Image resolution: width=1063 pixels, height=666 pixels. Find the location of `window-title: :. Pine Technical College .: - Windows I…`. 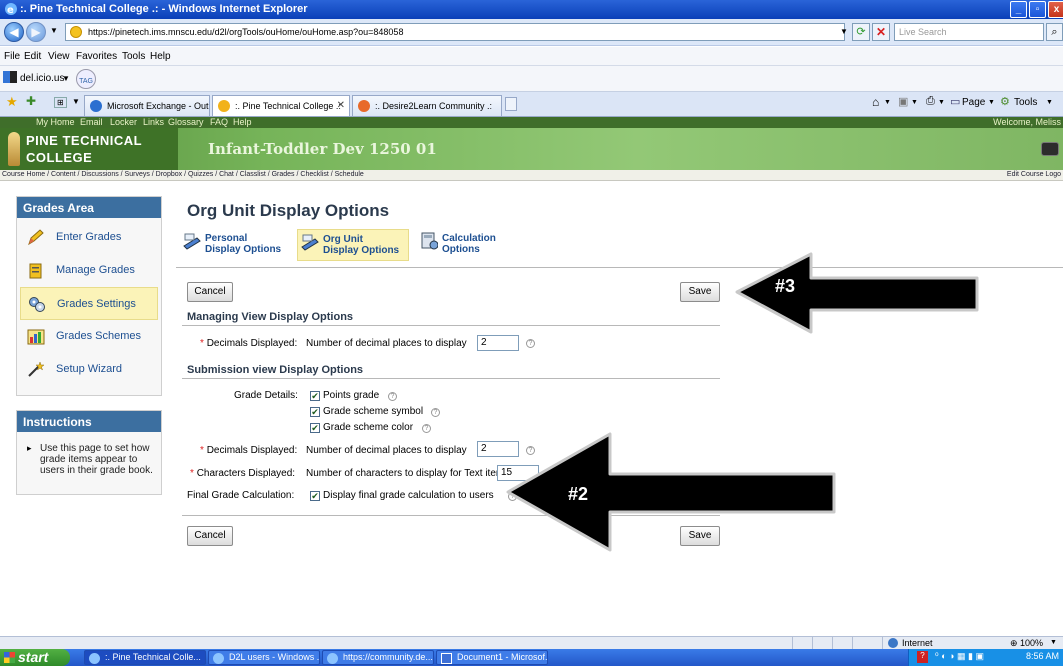

window-title: :. Pine Technical College .: - Windows I… is located at coordinates (164, 9).